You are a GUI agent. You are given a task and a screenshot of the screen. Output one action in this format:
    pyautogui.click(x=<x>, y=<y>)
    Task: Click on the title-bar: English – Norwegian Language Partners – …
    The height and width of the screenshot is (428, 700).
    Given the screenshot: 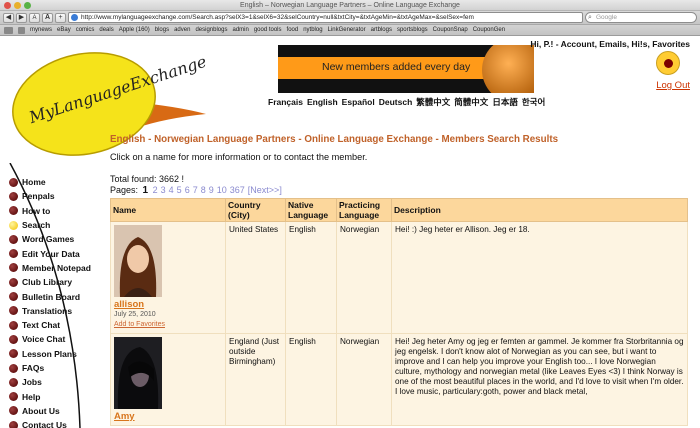 What is the action you would take?
    pyautogui.click(x=350, y=5)
    